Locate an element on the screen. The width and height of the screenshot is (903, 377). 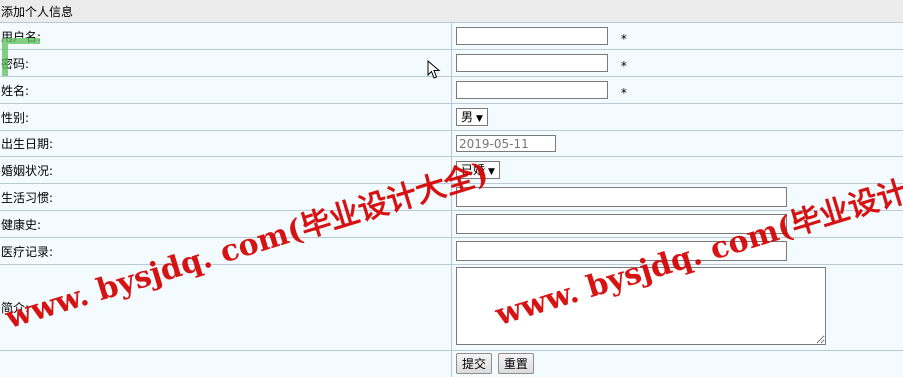
birthdate-row: 出生日期: is located at coordinates (451, 144).